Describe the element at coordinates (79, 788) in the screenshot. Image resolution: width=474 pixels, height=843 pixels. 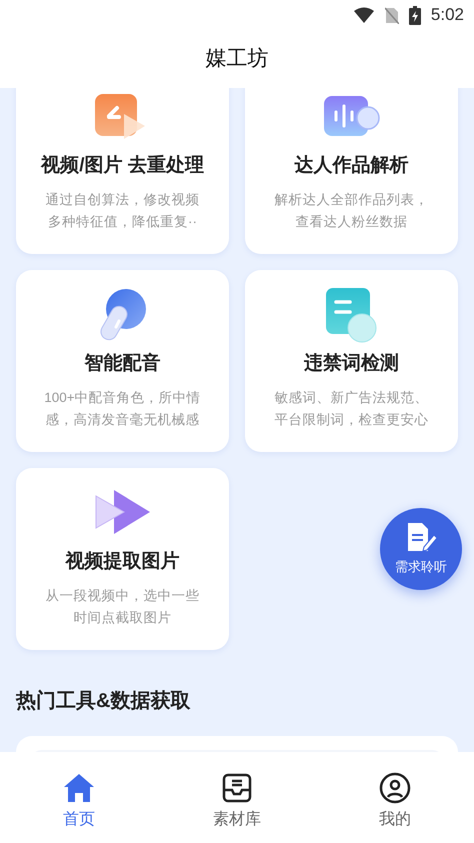
I see `home-icon` at that location.